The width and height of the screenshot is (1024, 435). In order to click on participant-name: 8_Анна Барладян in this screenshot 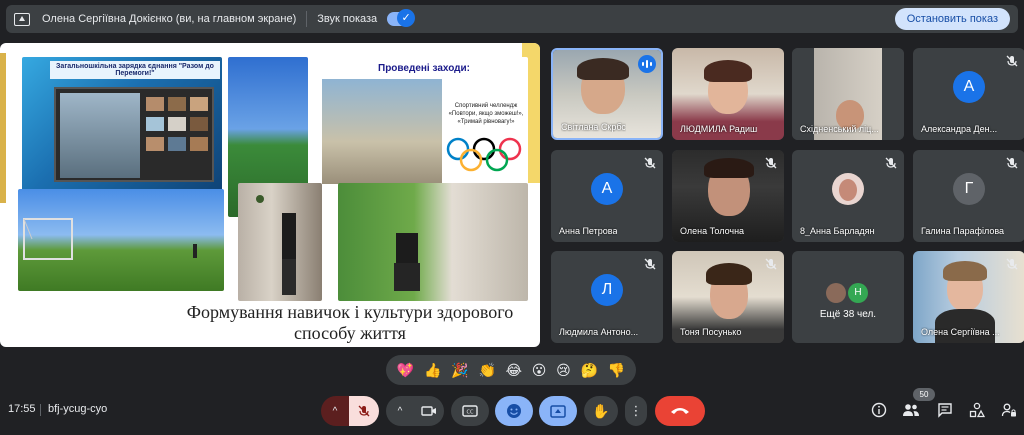, I will do `click(837, 231)`.